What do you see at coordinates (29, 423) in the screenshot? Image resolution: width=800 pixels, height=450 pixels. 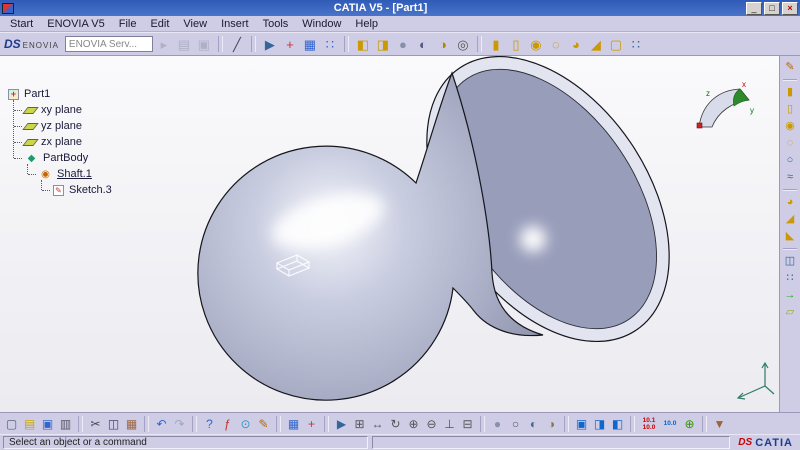 I see `open-document-icon: ▤` at bounding box center [29, 423].